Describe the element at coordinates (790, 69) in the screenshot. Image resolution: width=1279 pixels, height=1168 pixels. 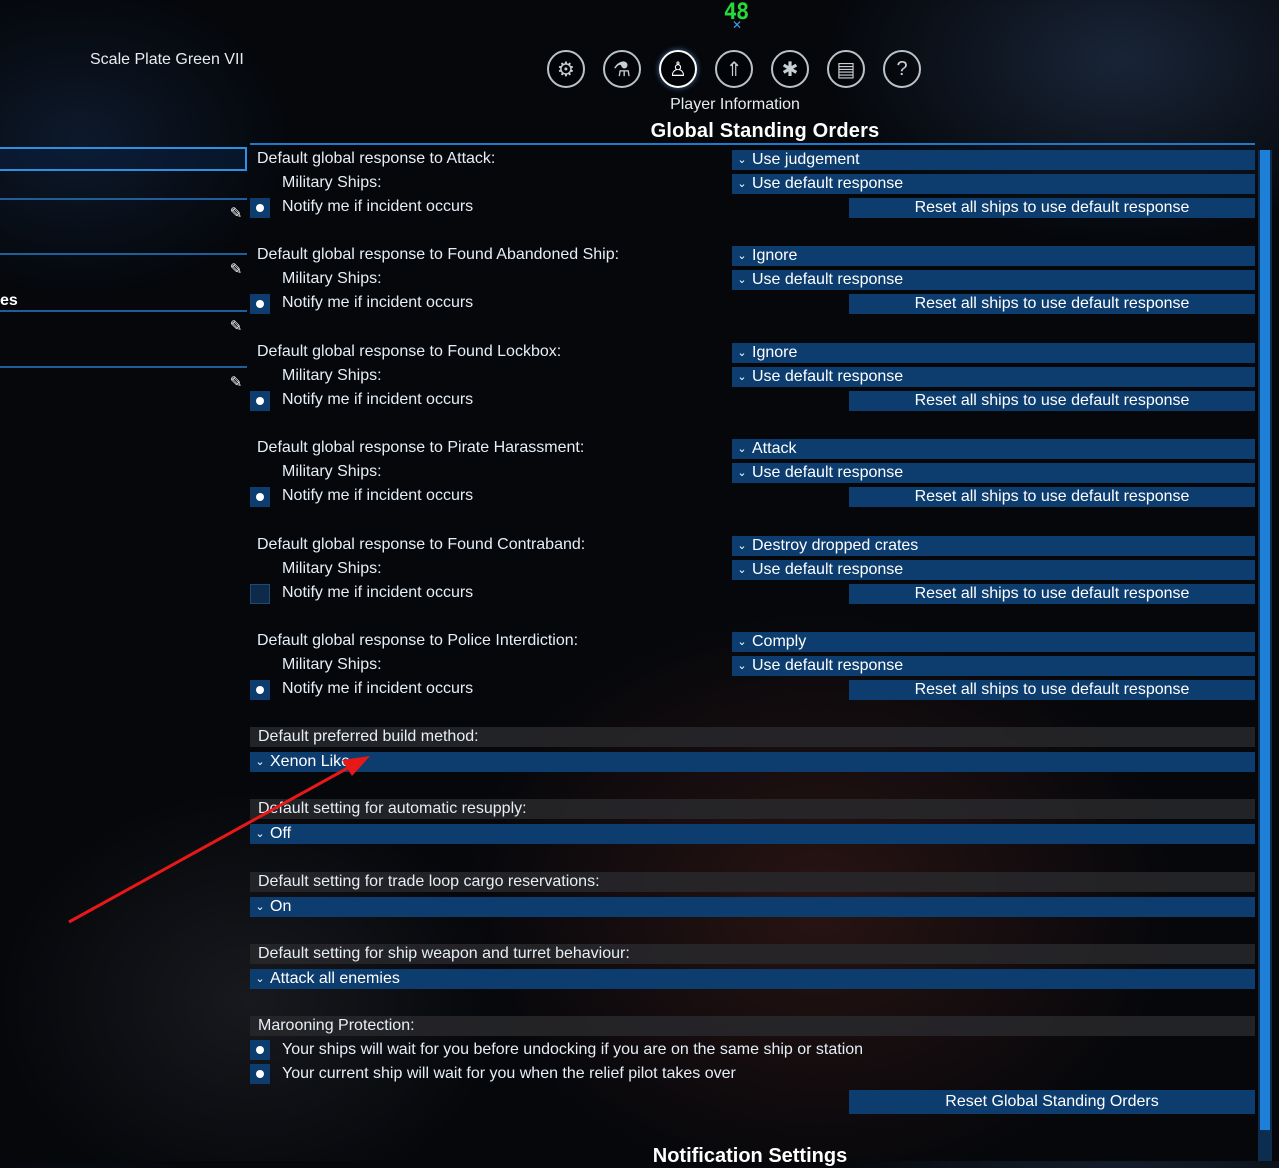
I see `map-icon: ✱` at that location.